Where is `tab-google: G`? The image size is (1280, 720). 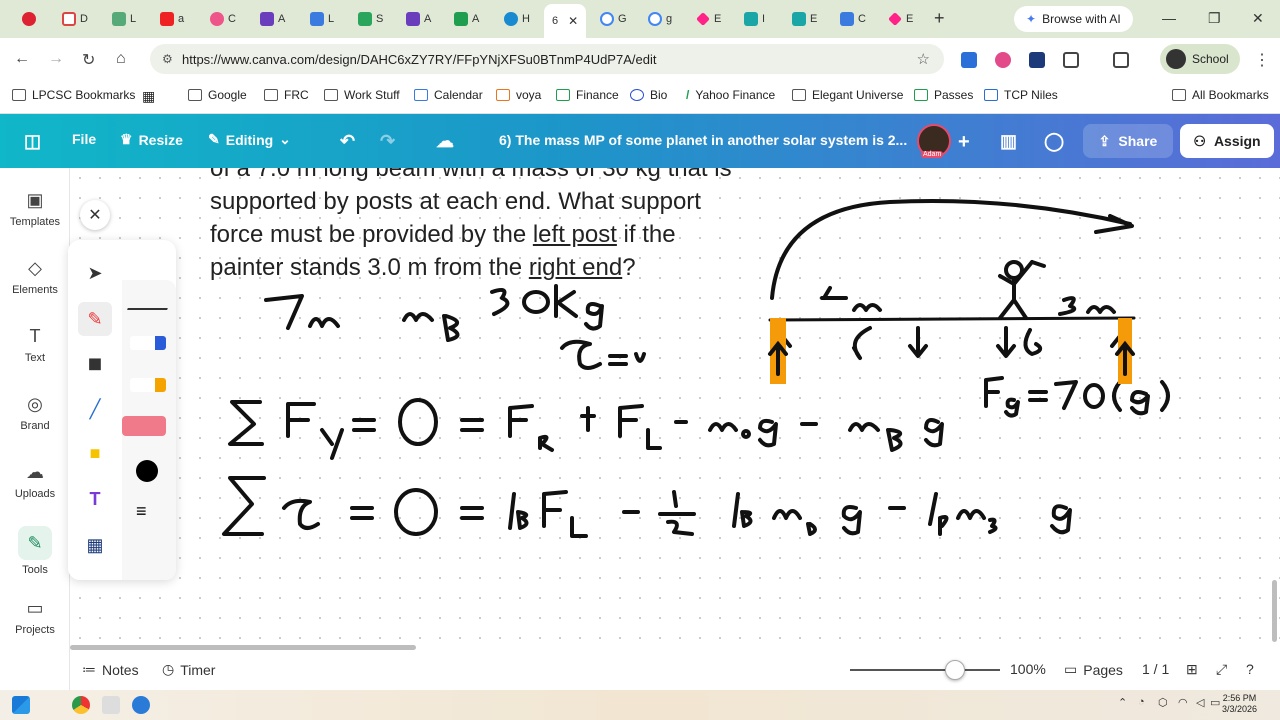 tab-google: G is located at coordinates (617, 19).